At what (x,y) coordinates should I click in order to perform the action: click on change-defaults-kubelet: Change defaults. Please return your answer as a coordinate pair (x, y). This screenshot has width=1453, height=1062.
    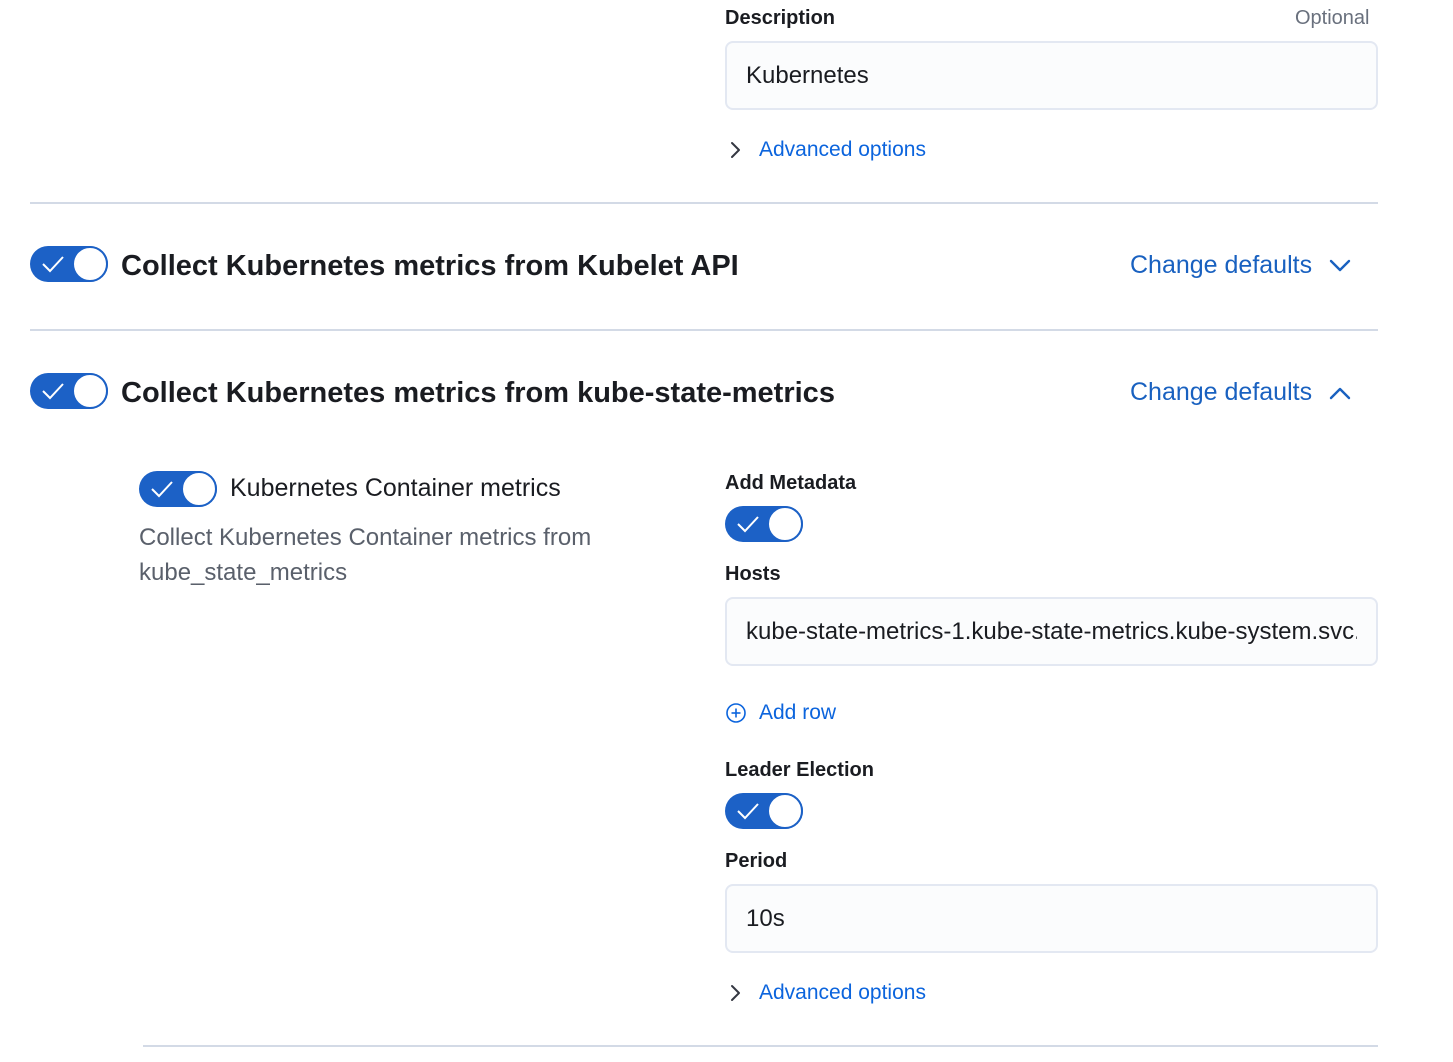
    Looking at the image, I should click on (1242, 265).